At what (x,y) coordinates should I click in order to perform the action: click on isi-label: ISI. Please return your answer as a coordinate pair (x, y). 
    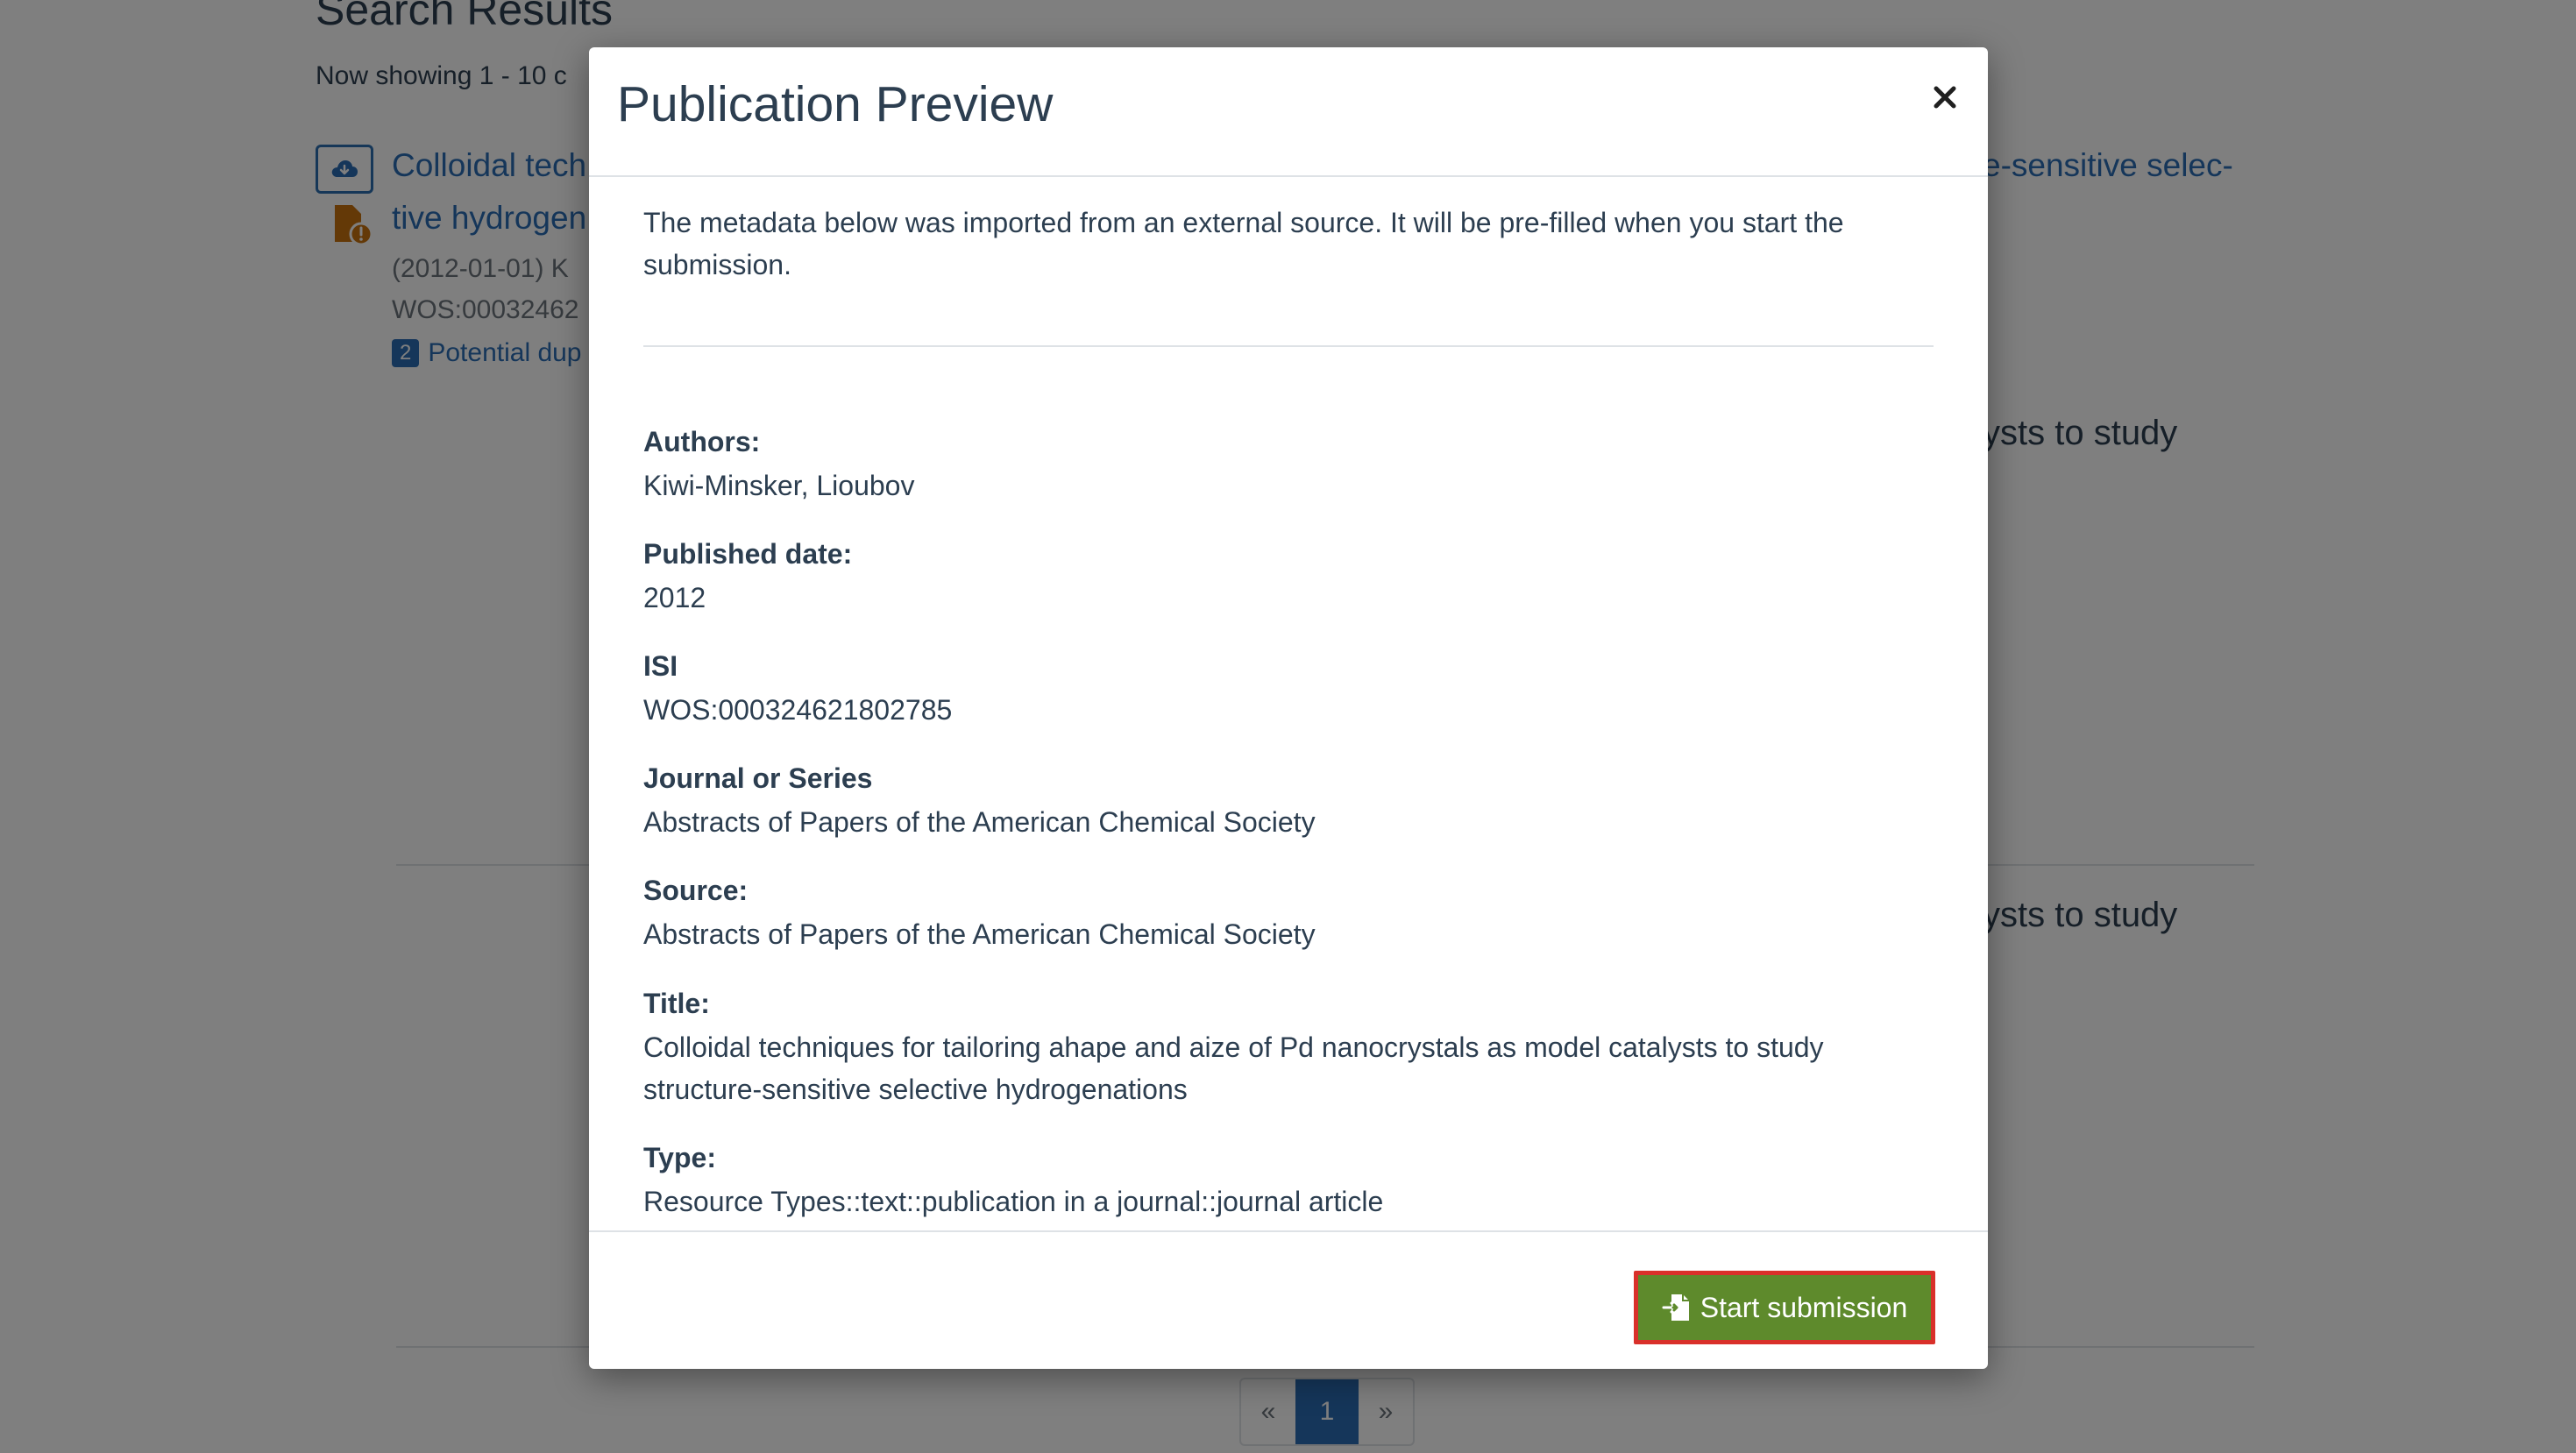
    Looking at the image, I should click on (660, 666).